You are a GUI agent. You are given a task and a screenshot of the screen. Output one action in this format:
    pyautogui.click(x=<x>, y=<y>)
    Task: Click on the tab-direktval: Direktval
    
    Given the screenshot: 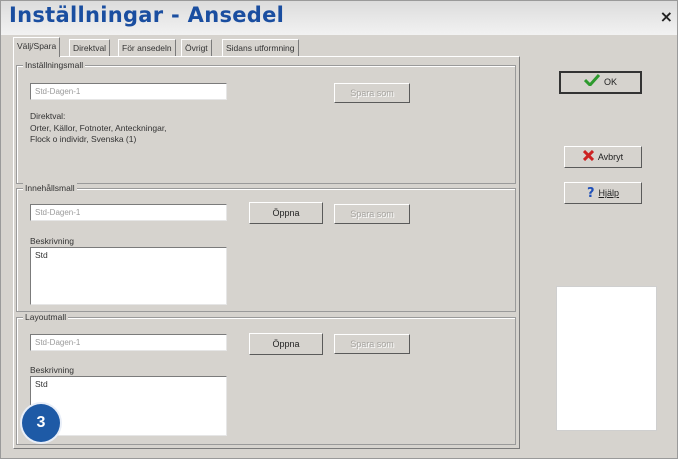 What is the action you would take?
    pyautogui.click(x=90, y=47)
    